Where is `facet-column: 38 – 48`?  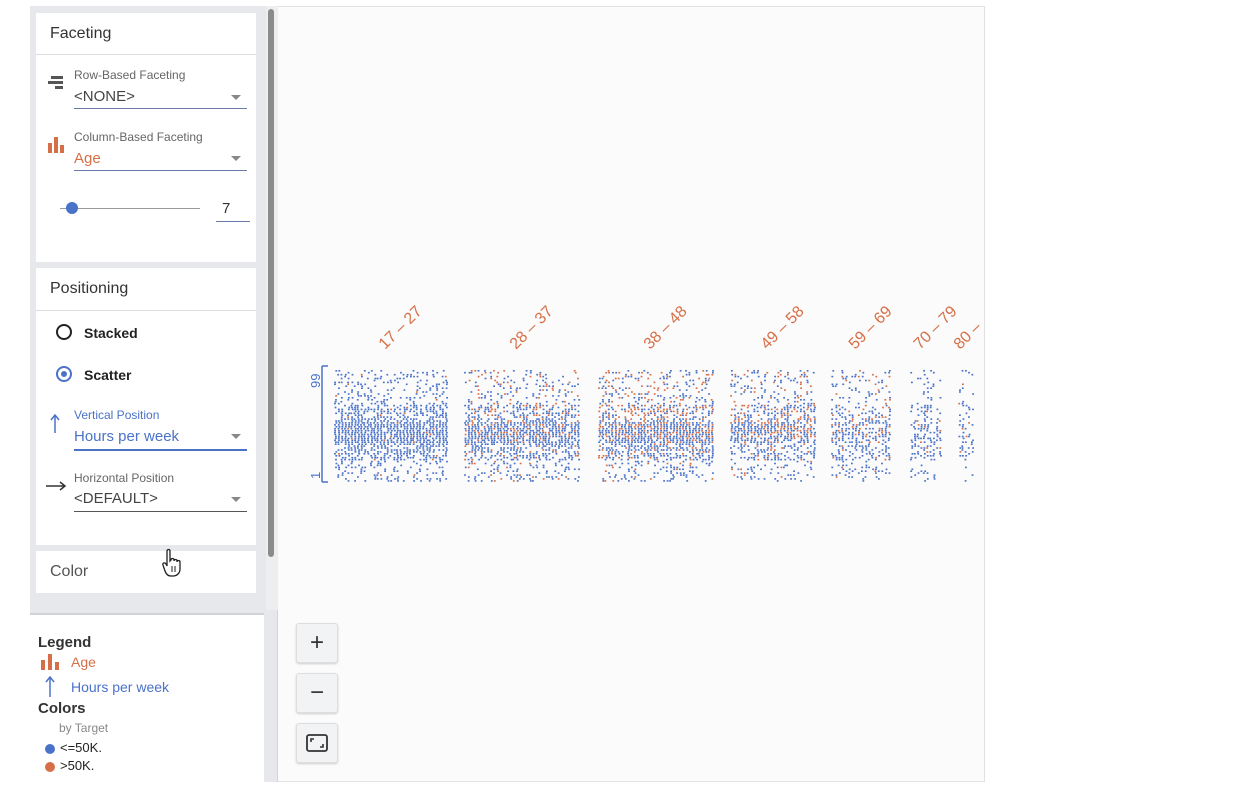 facet-column: 38 – 48 is located at coordinates (656, 392).